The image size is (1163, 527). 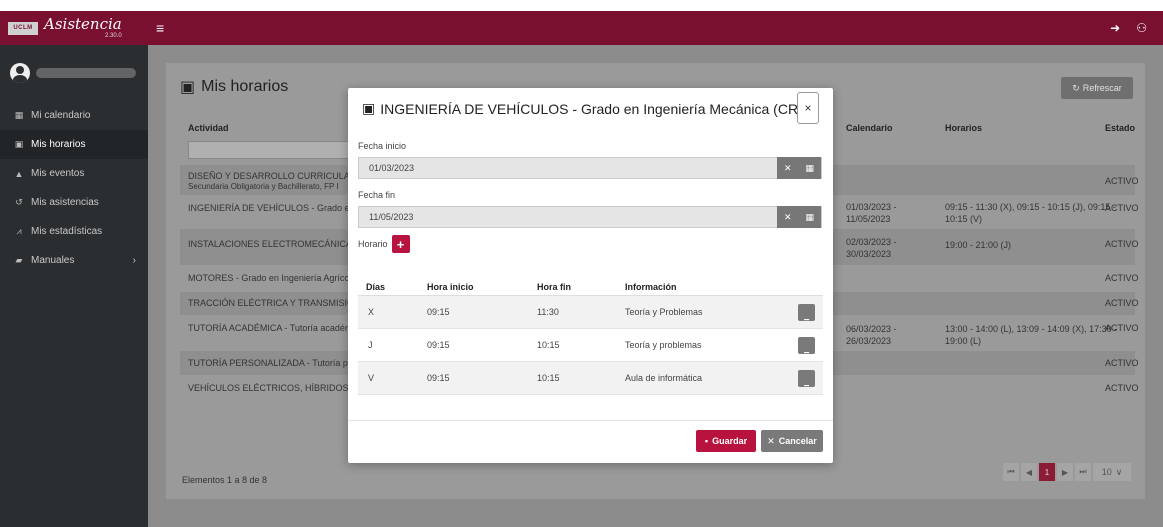 I want to click on chevron-right-icon: ›, so click(x=134, y=260).